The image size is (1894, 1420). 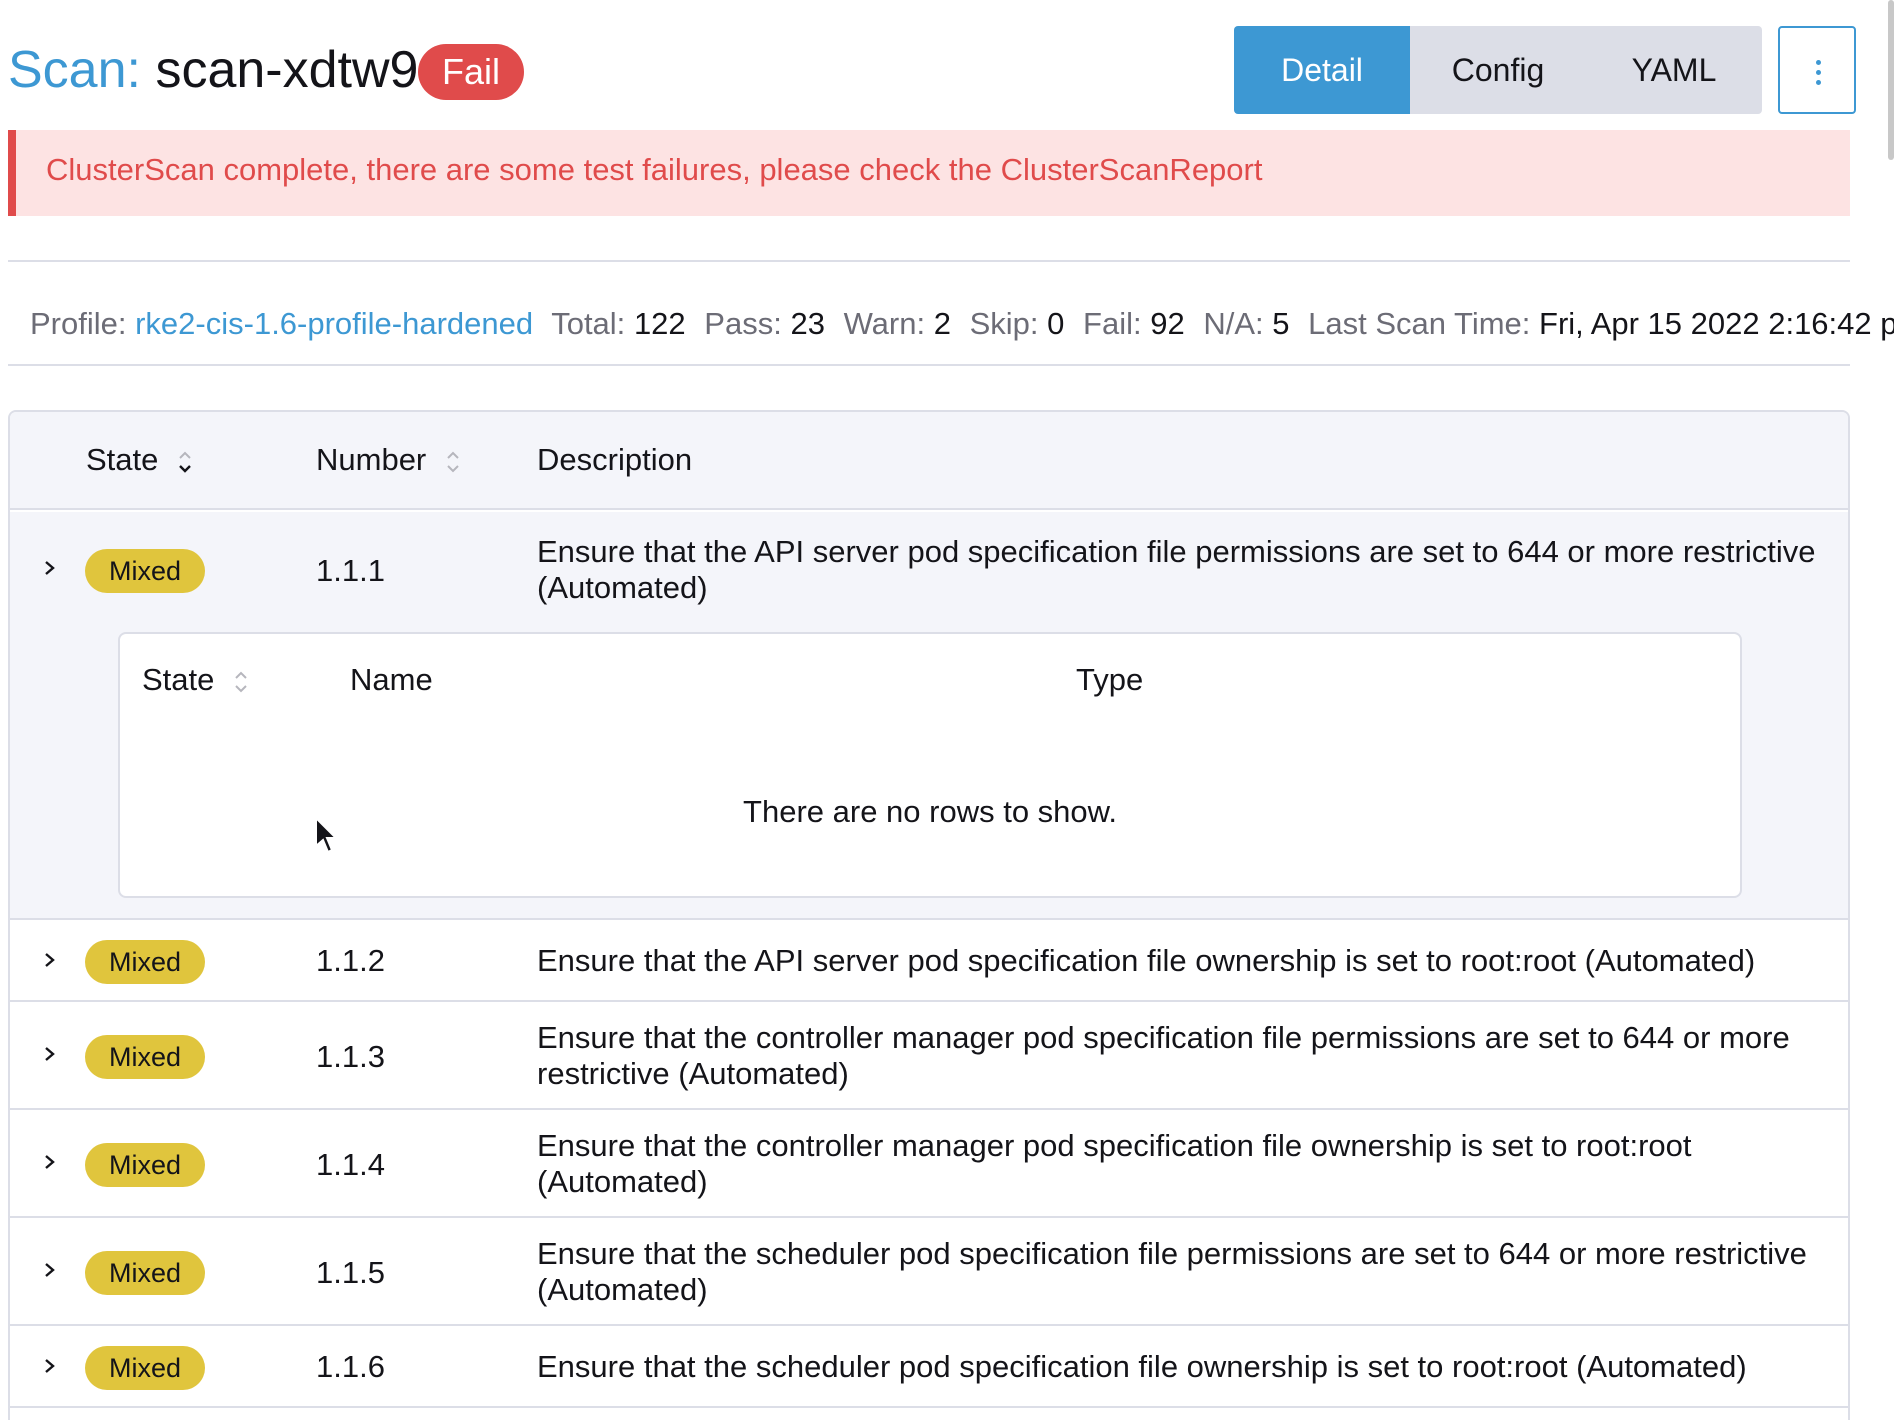 What do you see at coordinates (350, 1056) in the screenshot?
I see `row-number: 1.1.3` at bounding box center [350, 1056].